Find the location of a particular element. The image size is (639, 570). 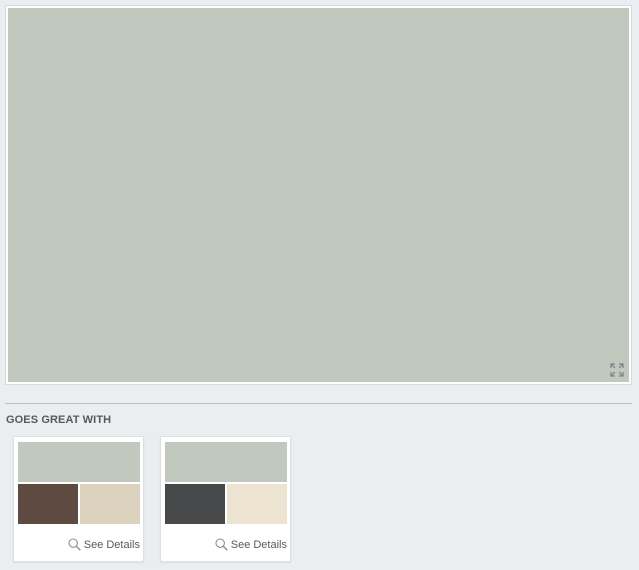

expand-button is located at coordinates (617, 370).